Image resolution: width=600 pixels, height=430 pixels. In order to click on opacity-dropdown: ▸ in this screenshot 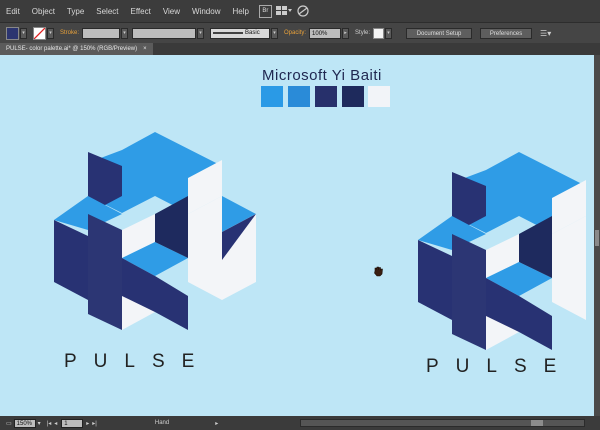, I will do `click(346, 33)`.